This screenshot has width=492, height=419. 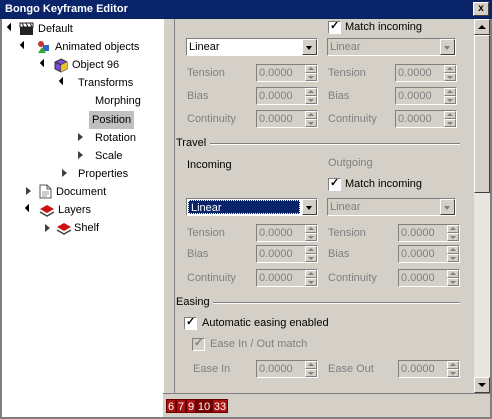 I want to click on tree-item-rotation: Rotation, so click(x=115, y=138).